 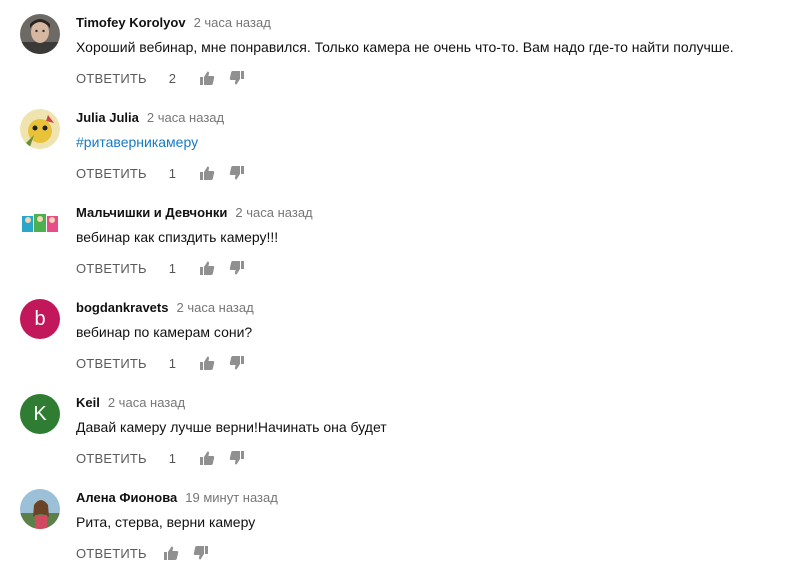 I want to click on comment-actions: ОТВЕТИТЬ 2, so click(x=160, y=78).